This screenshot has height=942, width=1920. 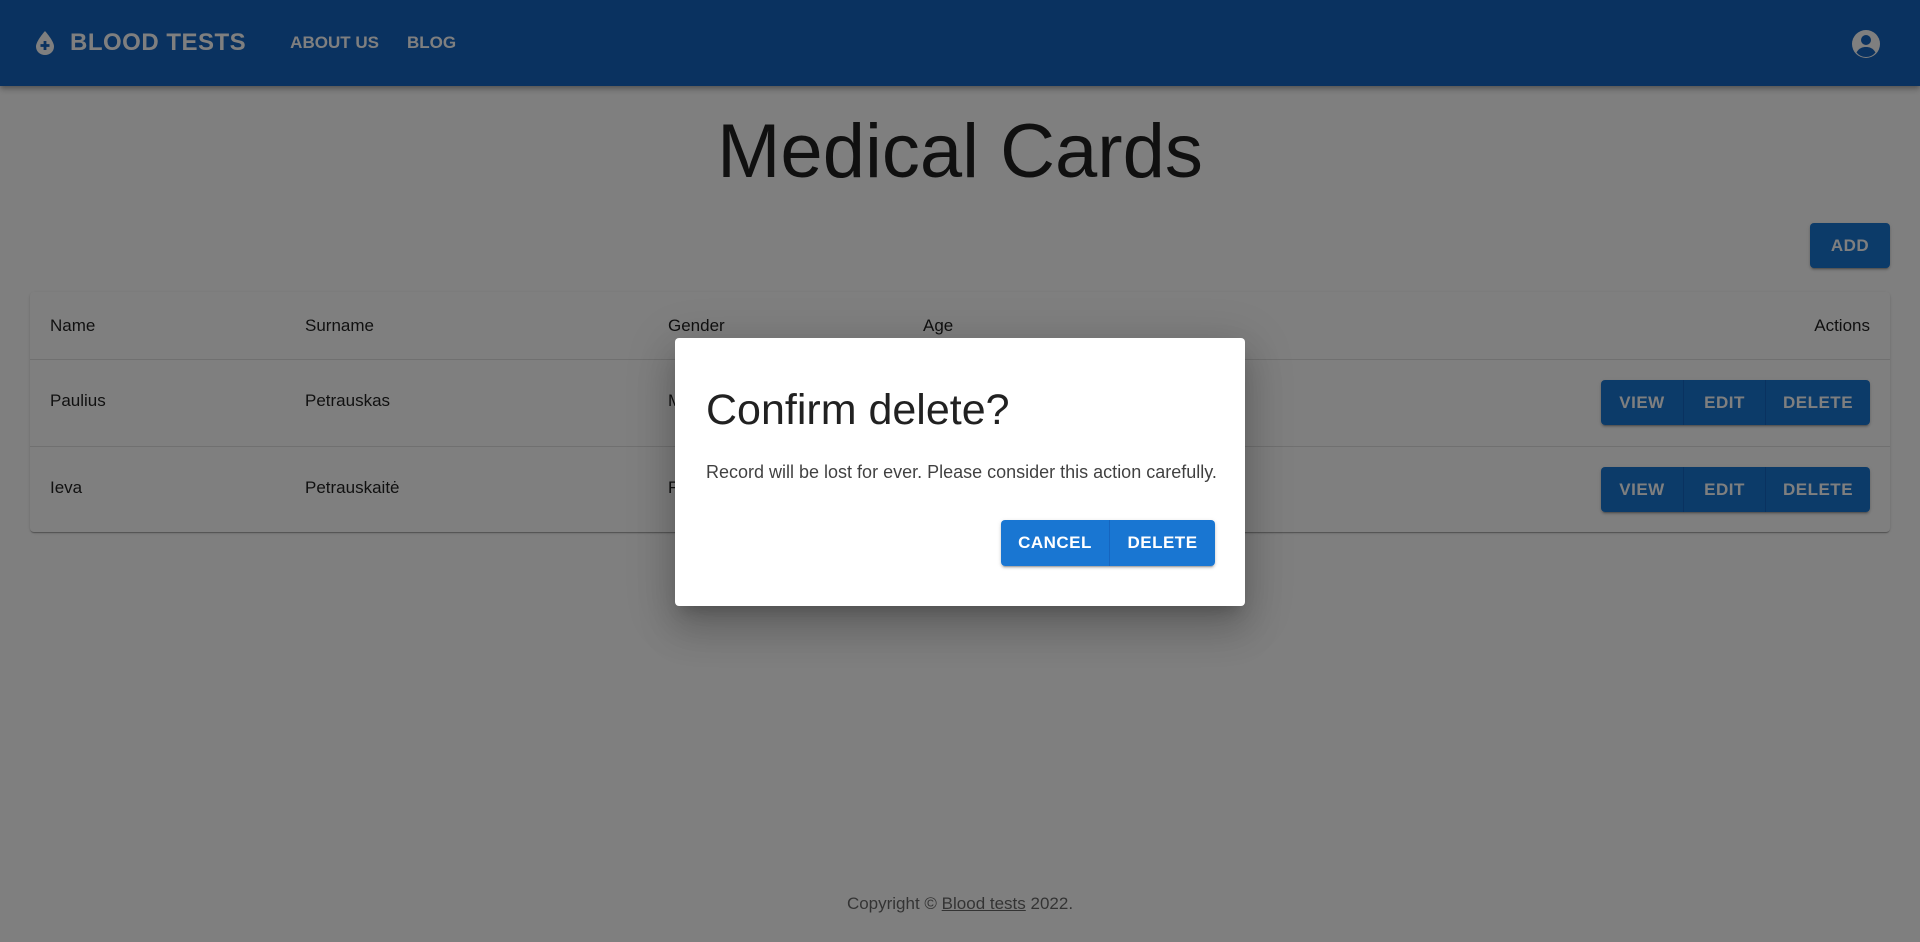 I want to click on cancel-button: CANCEL, so click(x=1055, y=543).